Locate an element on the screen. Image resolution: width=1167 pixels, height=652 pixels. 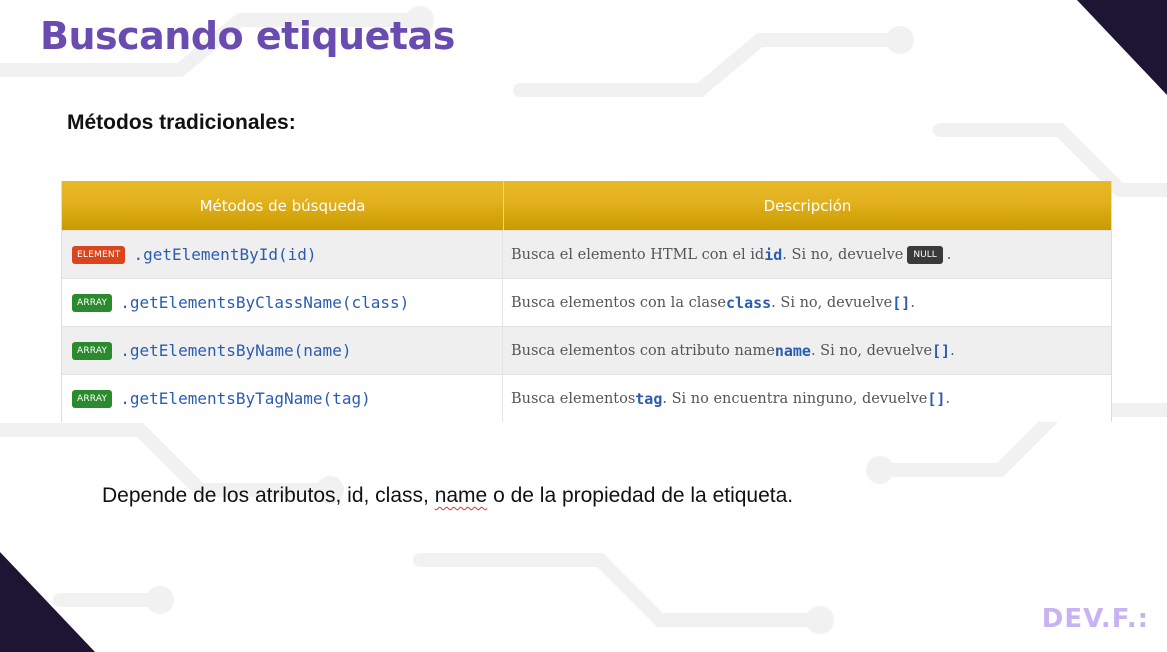
desc-text: Busca elementos con la clase is located at coordinates (619, 302).